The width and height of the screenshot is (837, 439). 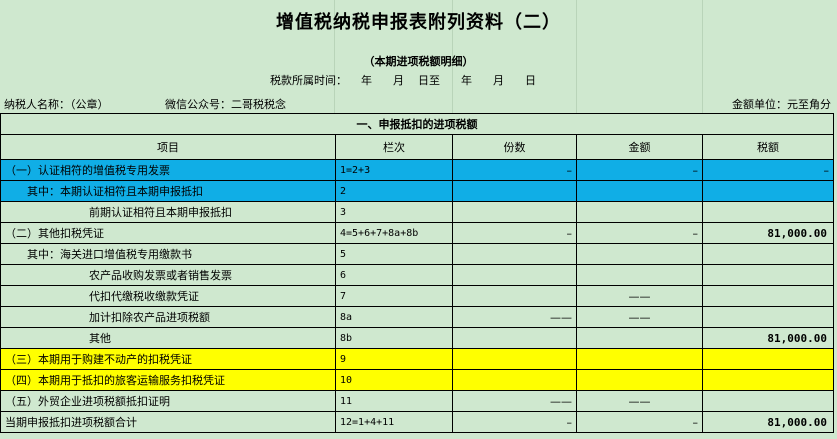 What do you see at coordinates (768, 170) in the screenshot?
I see `row-tax-cell: –` at bounding box center [768, 170].